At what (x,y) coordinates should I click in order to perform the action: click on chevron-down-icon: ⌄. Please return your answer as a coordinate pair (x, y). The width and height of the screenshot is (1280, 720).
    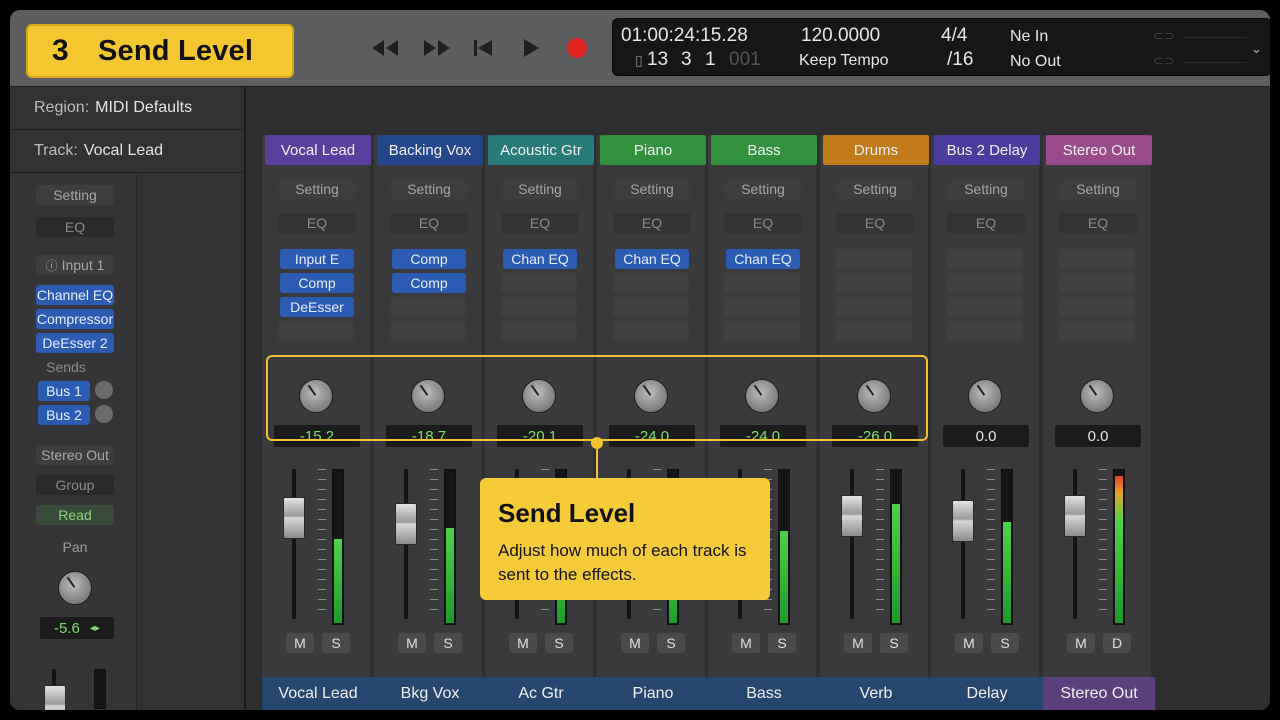
    Looking at the image, I should click on (1256, 49).